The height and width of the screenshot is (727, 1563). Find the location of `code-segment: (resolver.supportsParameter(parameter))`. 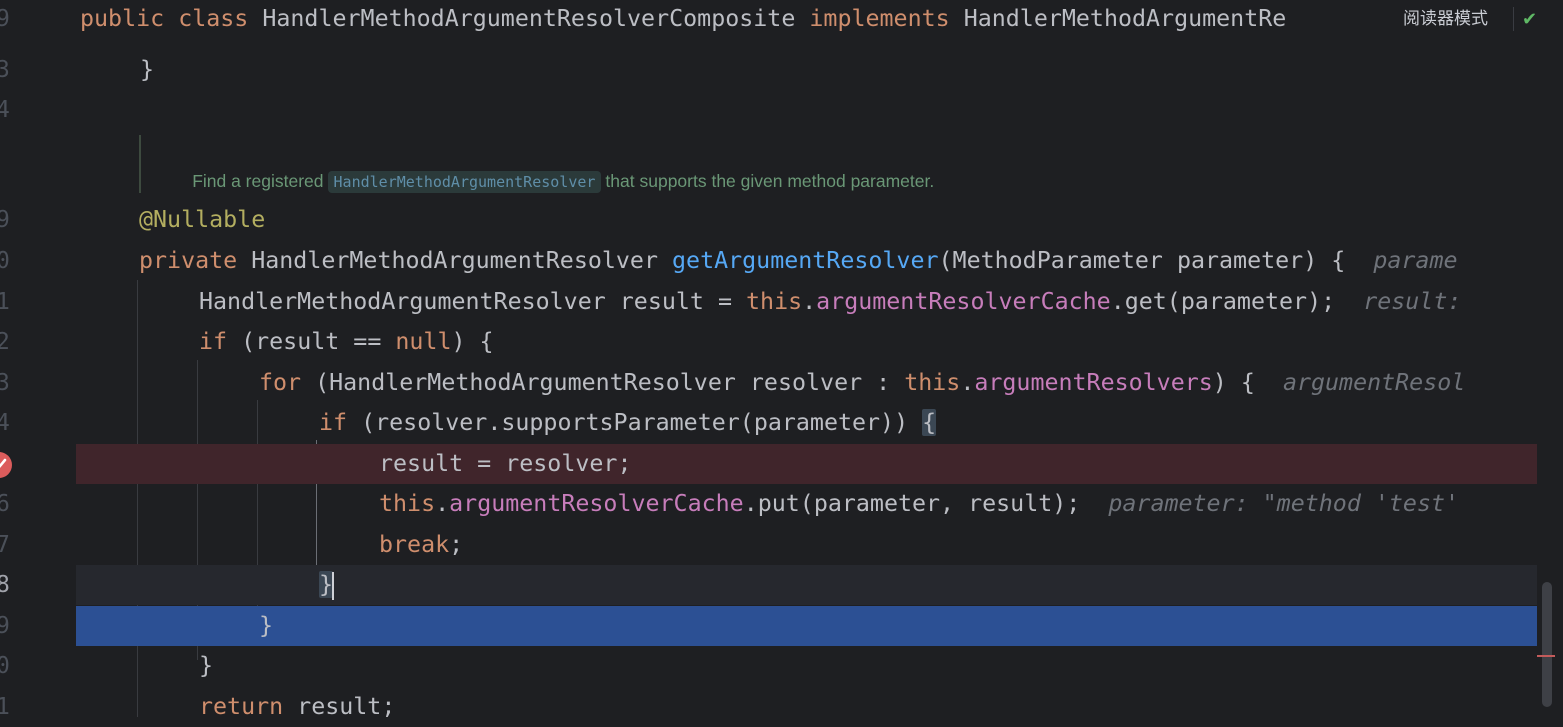

code-segment: (resolver.supportsParameter(parameter)) is located at coordinates (635, 422).